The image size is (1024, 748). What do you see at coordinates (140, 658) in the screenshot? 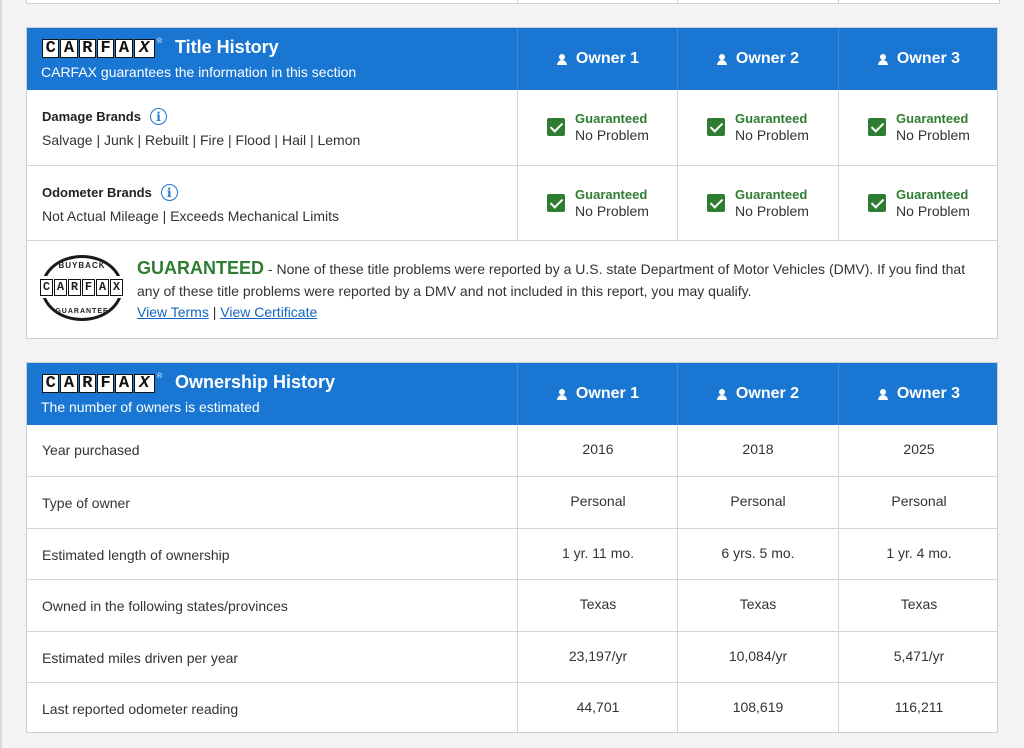
I see `miles-per-year-label: Estimated miles driven per year` at bounding box center [140, 658].